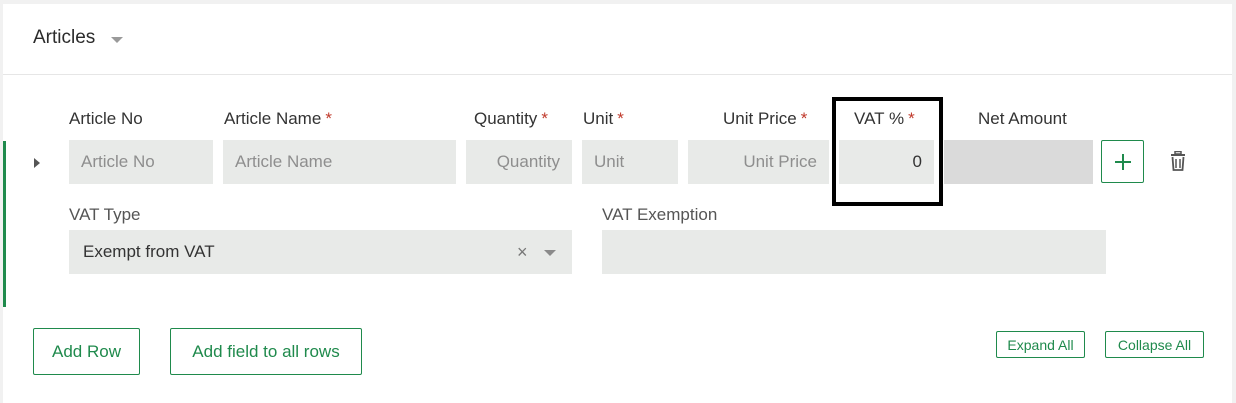 This screenshot has height=403, width=1236. What do you see at coordinates (320, 252) in the screenshot?
I see `vat-type-select: Exempt from VAT` at bounding box center [320, 252].